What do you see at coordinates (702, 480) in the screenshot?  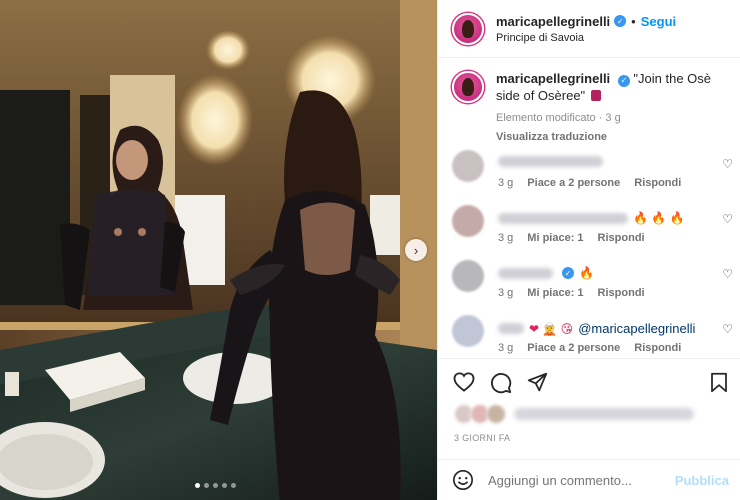 I see `publish-button: Pubblica` at bounding box center [702, 480].